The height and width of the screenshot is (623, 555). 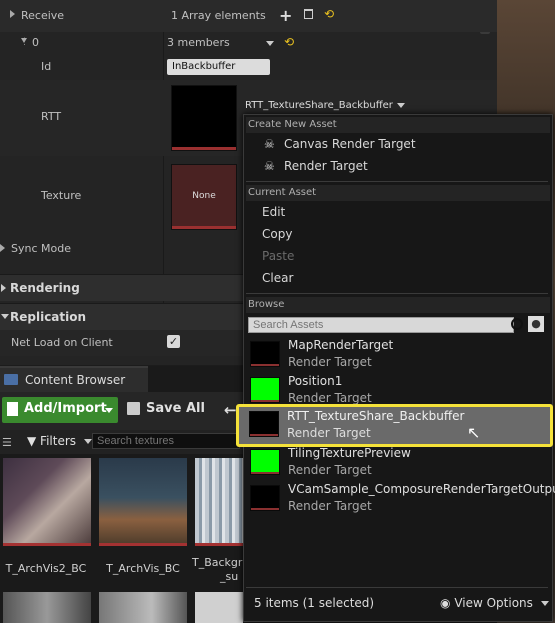 What do you see at coordinates (536, 324) in the screenshot?
I see `user-icon: ●` at bounding box center [536, 324].